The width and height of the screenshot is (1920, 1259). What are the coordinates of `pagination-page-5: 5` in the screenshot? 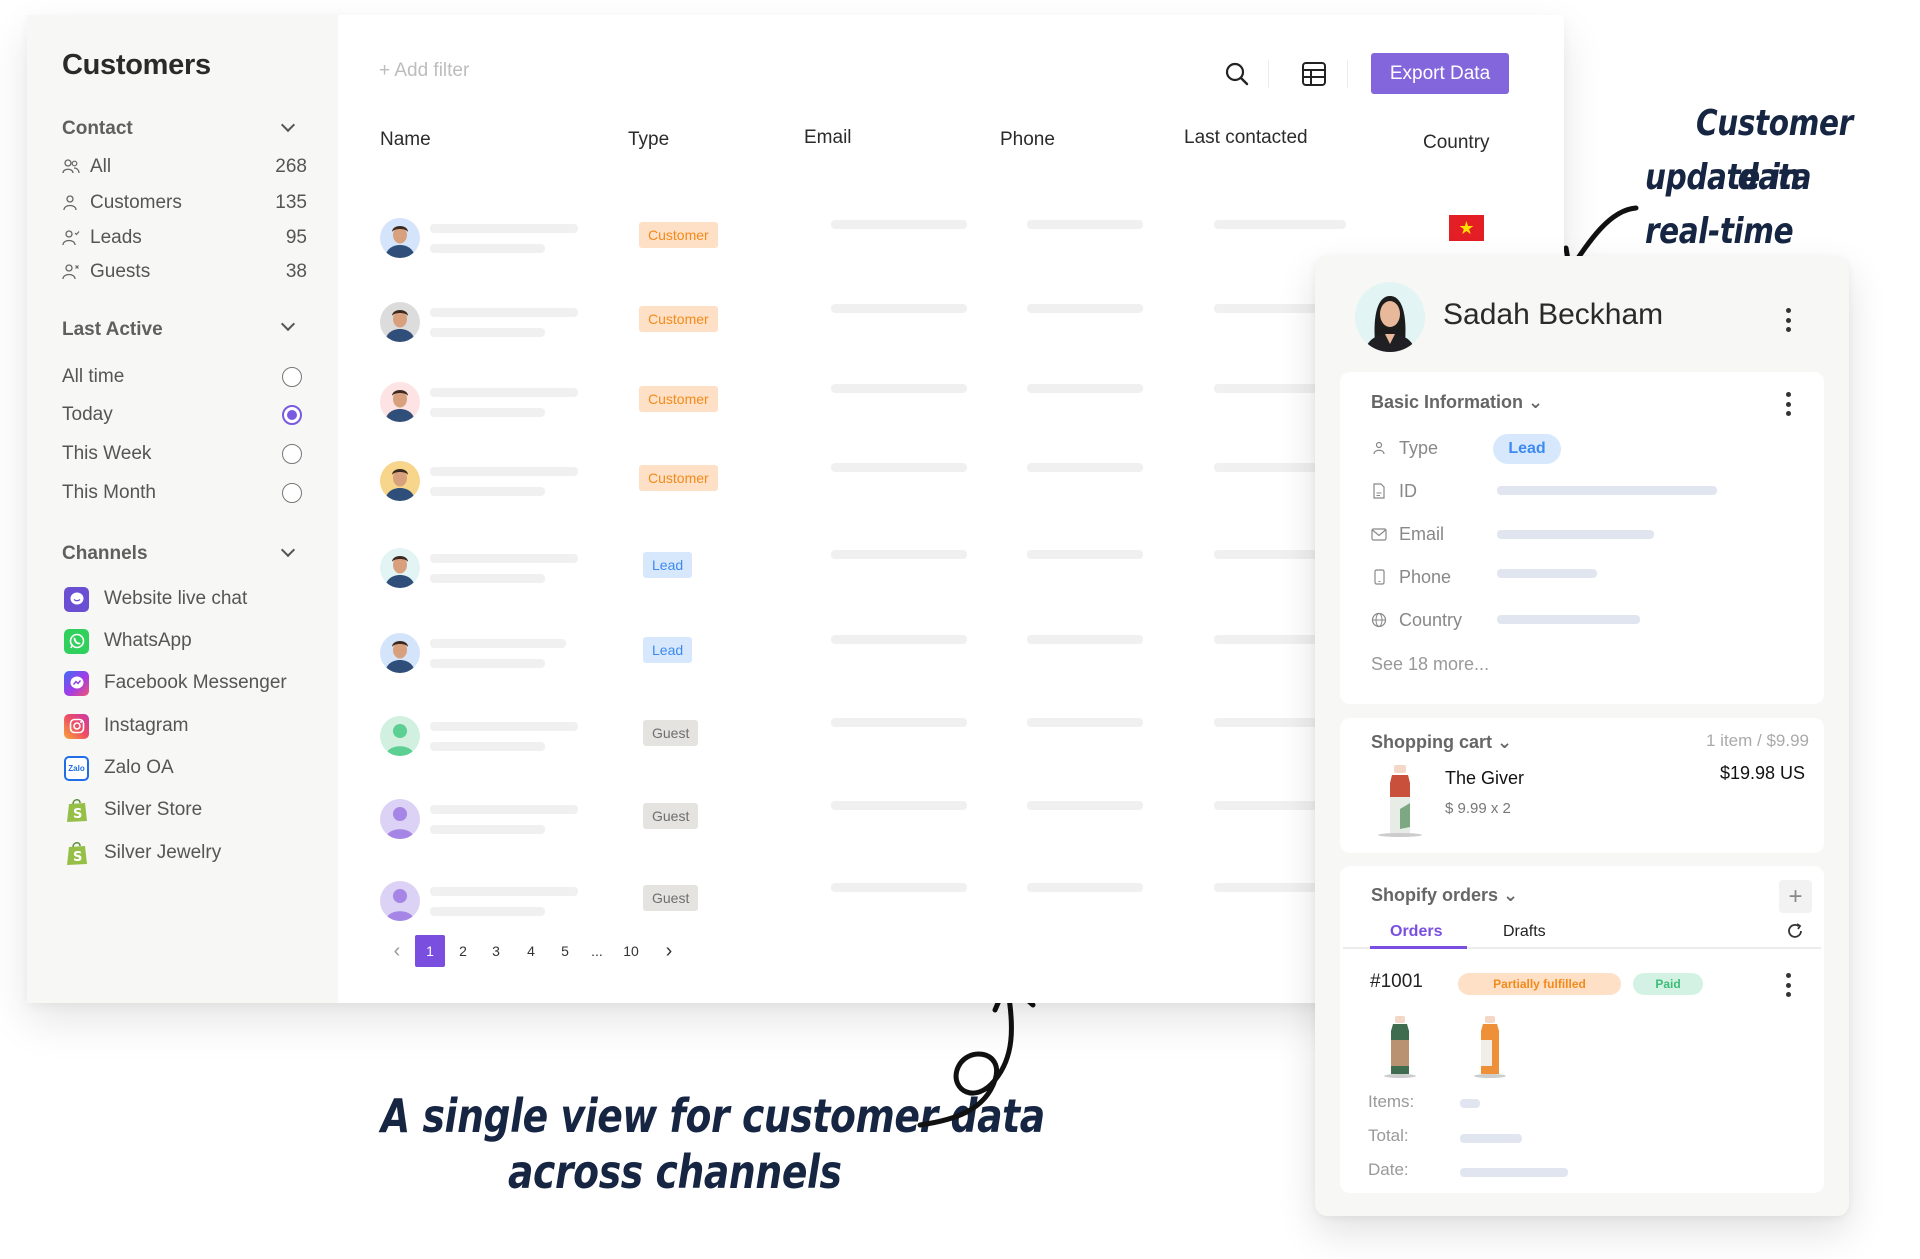 It's located at (565, 951).